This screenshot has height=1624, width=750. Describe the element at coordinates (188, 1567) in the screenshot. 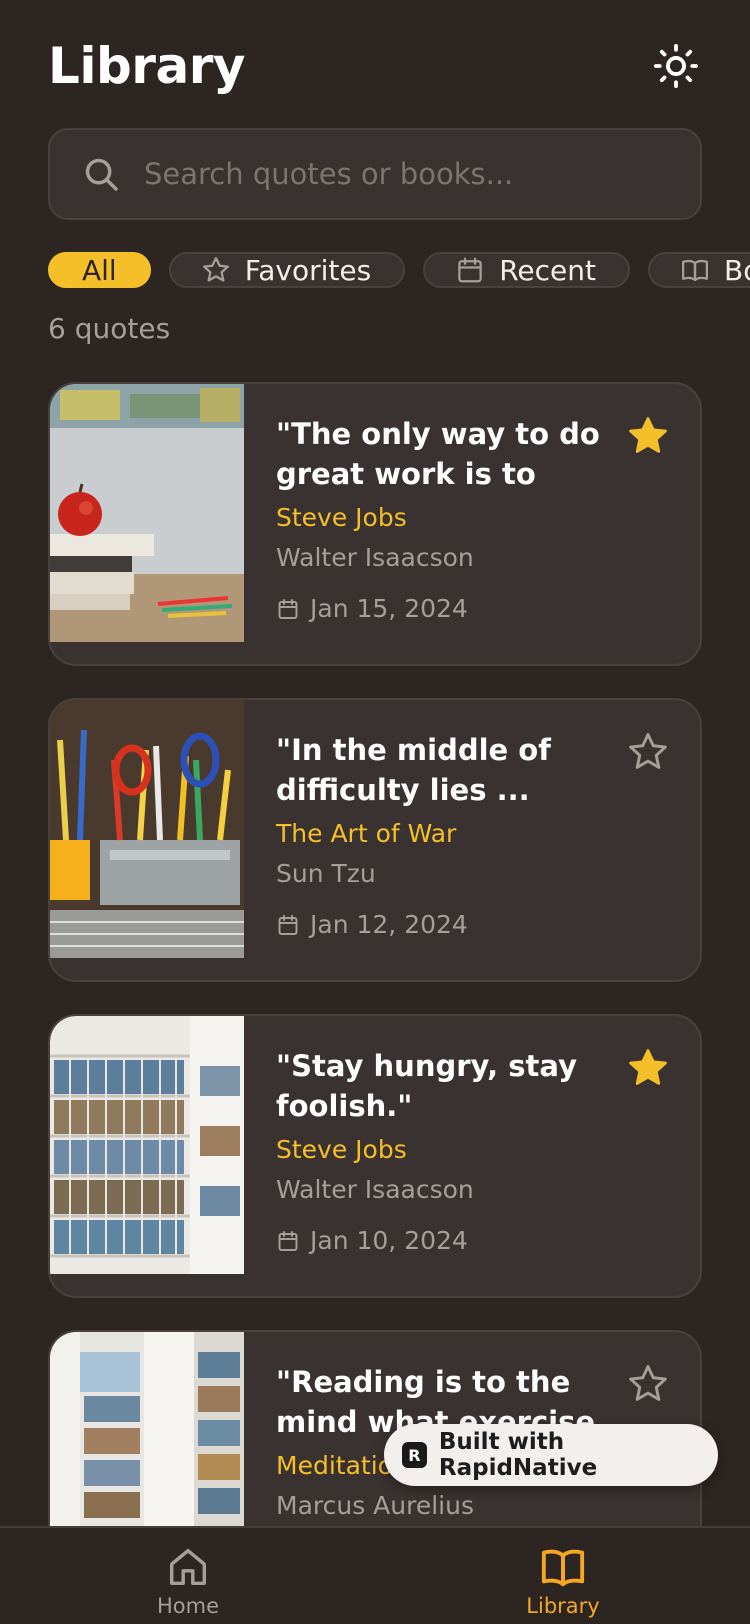

I see `home-icon` at that location.